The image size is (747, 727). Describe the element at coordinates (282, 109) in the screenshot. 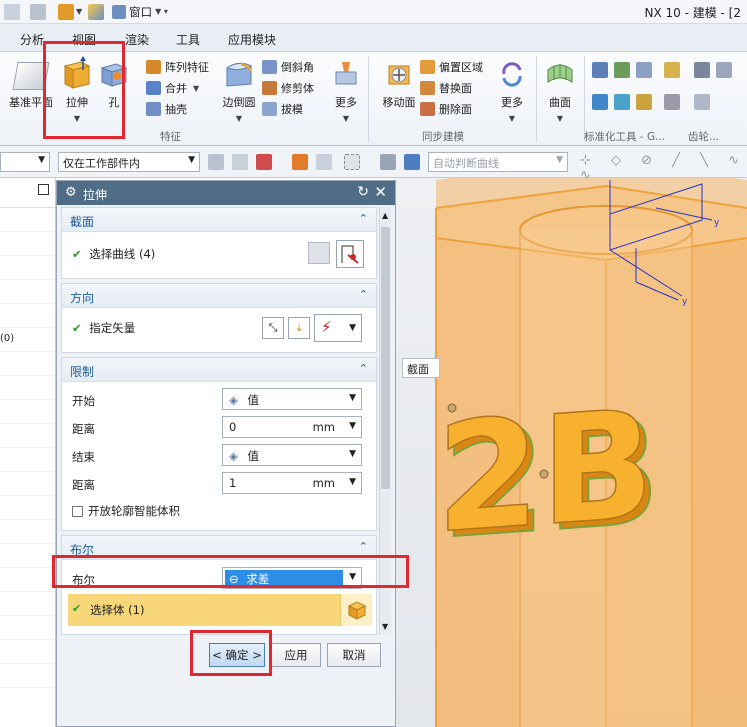

I see `draft-button: 拔模` at that location.